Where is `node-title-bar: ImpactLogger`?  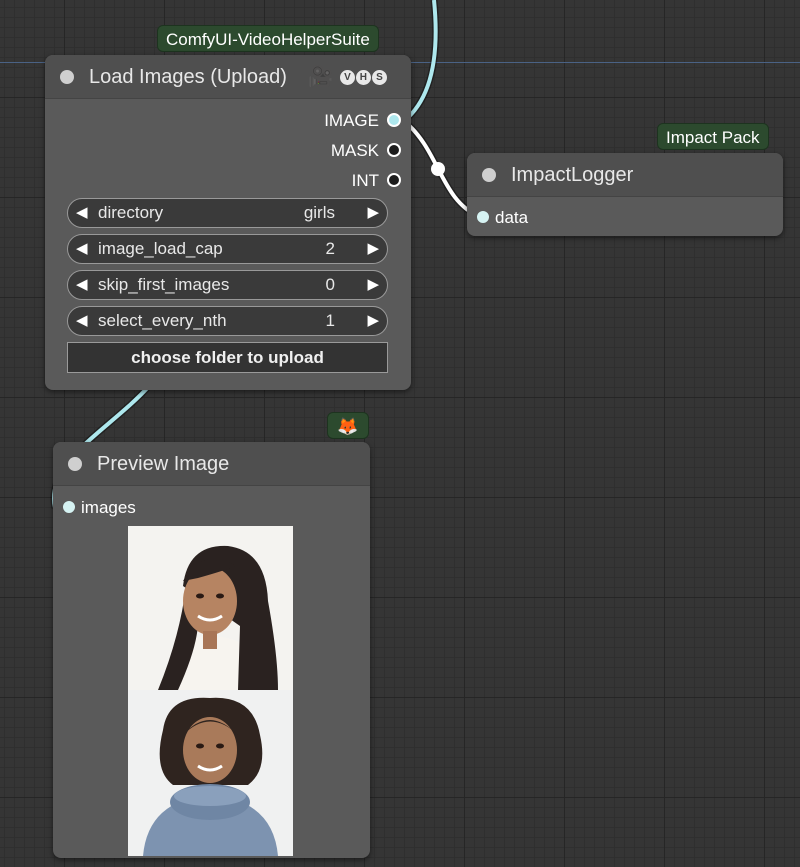
node-title-bar: ImpactLogger is located at coordinates (625, 175).